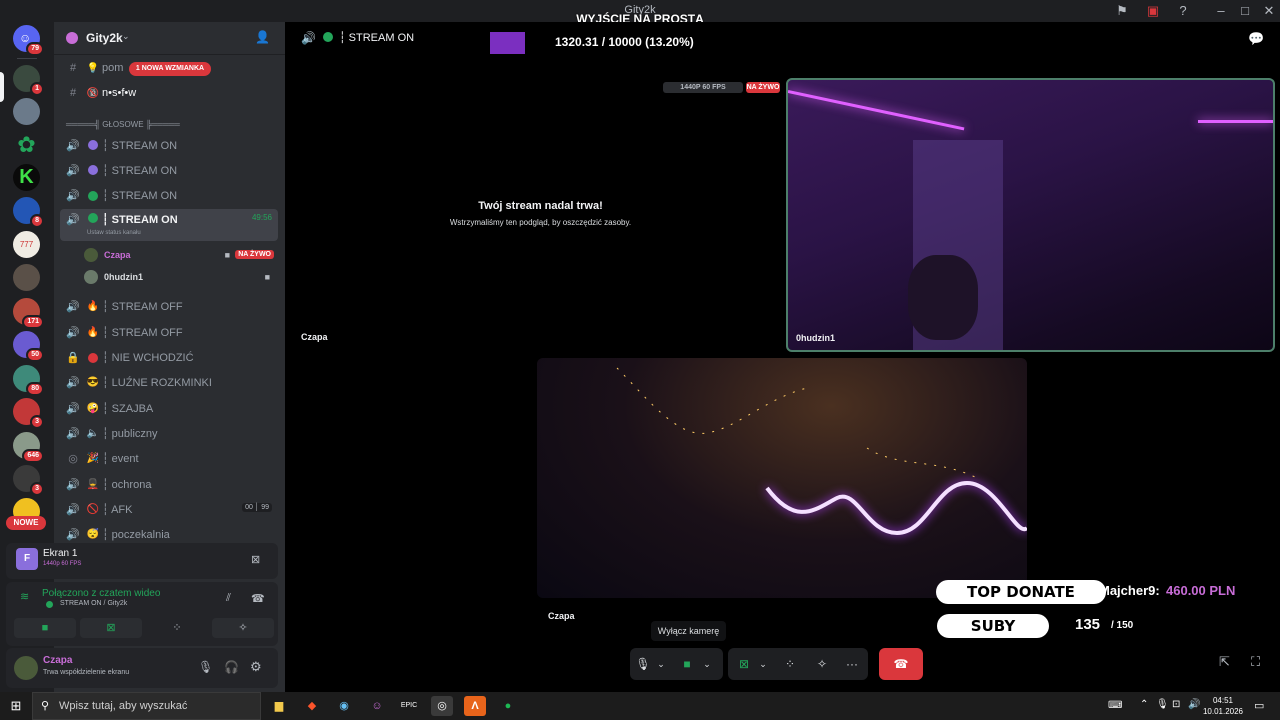 The height and width of the screenshot is (720, 1280). Describe the element at coordinates (1115, 705) in the screenshot. I see `keyboard-icon: ⌨` at that location.